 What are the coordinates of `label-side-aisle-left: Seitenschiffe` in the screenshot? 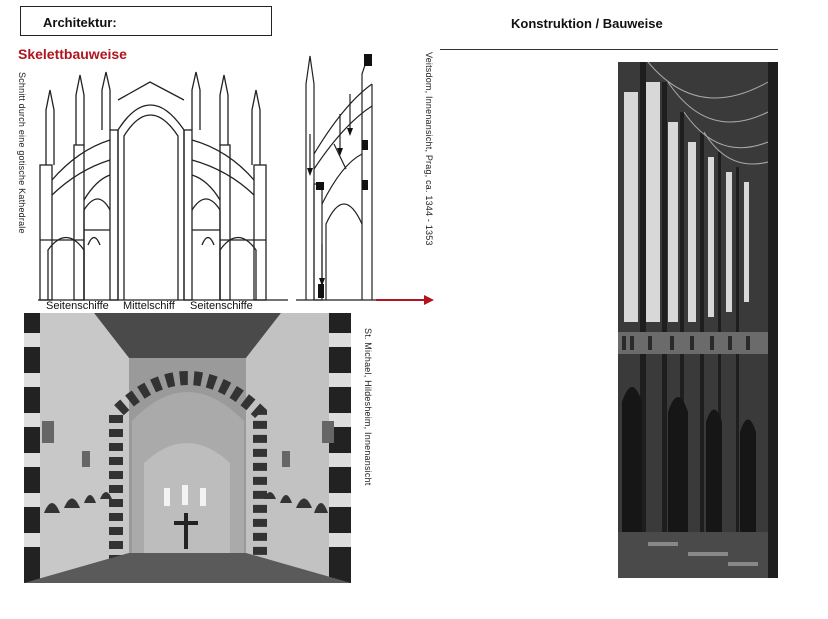 It's located at (77, 306).